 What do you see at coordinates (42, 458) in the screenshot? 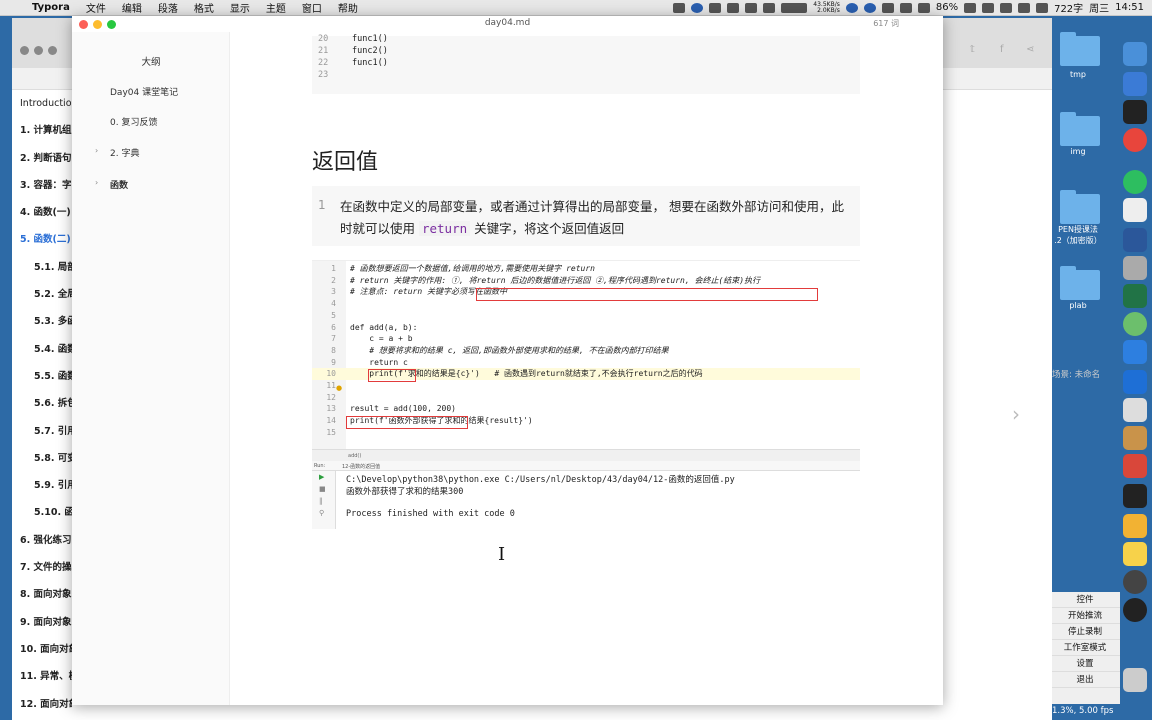
I see `toc-item: 5.8. 可变` at bounding box center [42, 458].